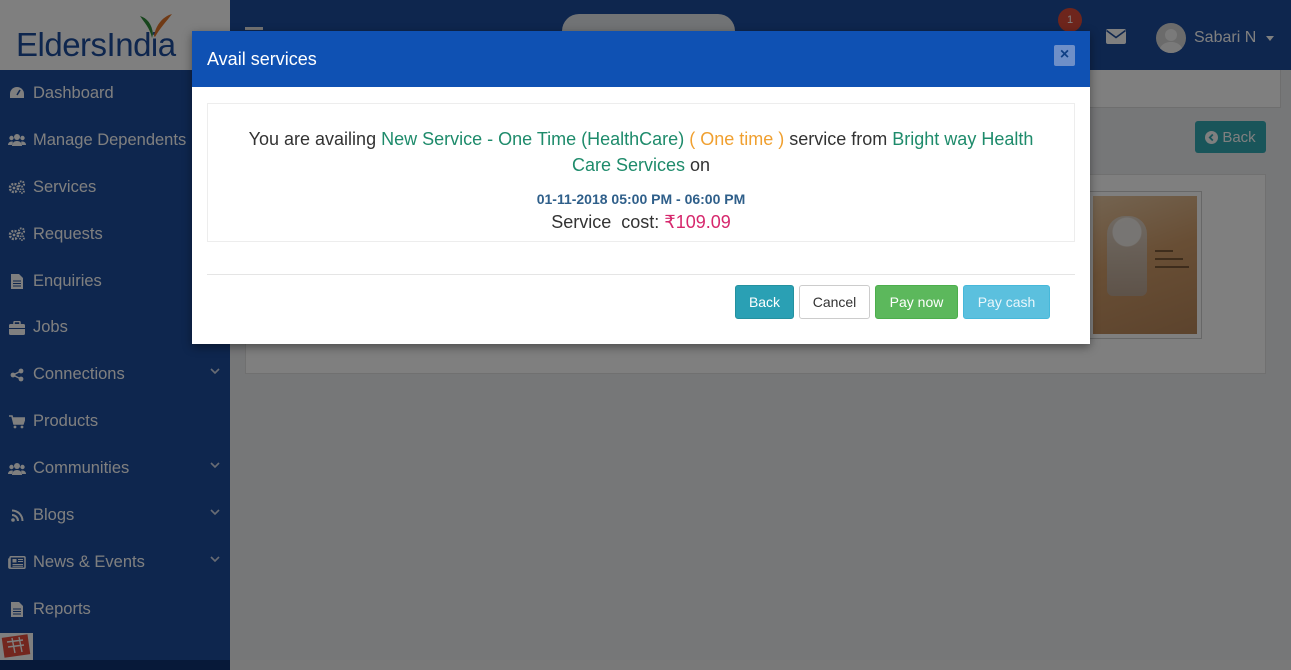  What do you see at coordinates (641, 274) in the screenshot?
I see `modal-footer-divider` at bounding box center [641, 274].